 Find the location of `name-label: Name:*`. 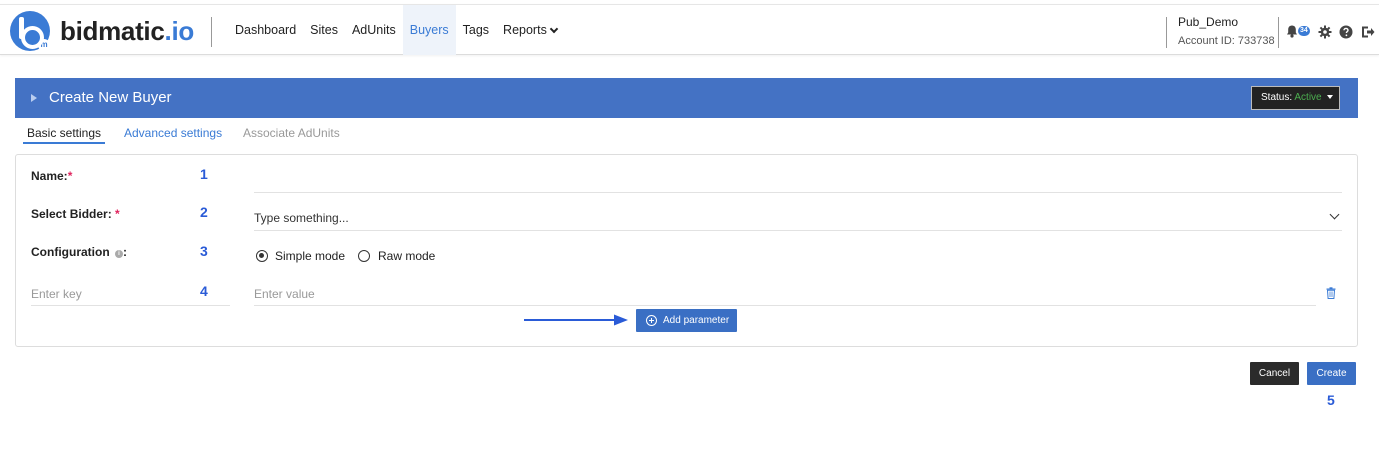

name-label: Name:* is located at coordinates (51, 176).